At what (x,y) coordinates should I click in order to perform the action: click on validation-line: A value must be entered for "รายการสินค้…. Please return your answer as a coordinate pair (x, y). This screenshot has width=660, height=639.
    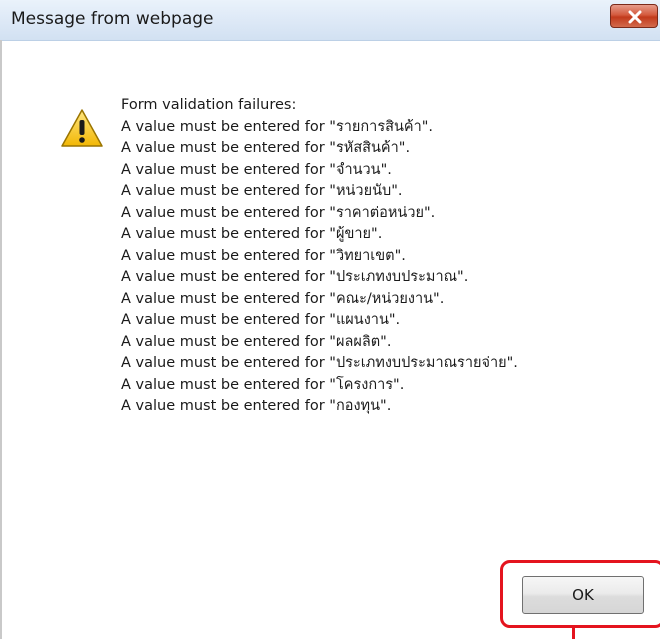
    Looking at the image, I should click on (319, 128).